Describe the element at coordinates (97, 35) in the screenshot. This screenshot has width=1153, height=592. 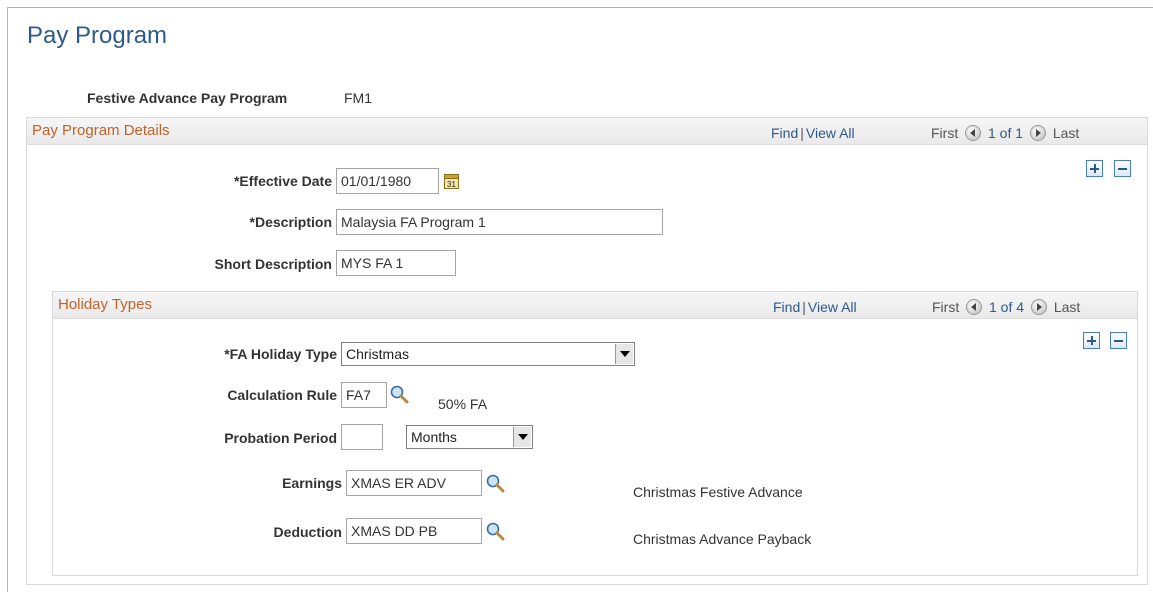
I see `page-title: Pay Program` at that location.